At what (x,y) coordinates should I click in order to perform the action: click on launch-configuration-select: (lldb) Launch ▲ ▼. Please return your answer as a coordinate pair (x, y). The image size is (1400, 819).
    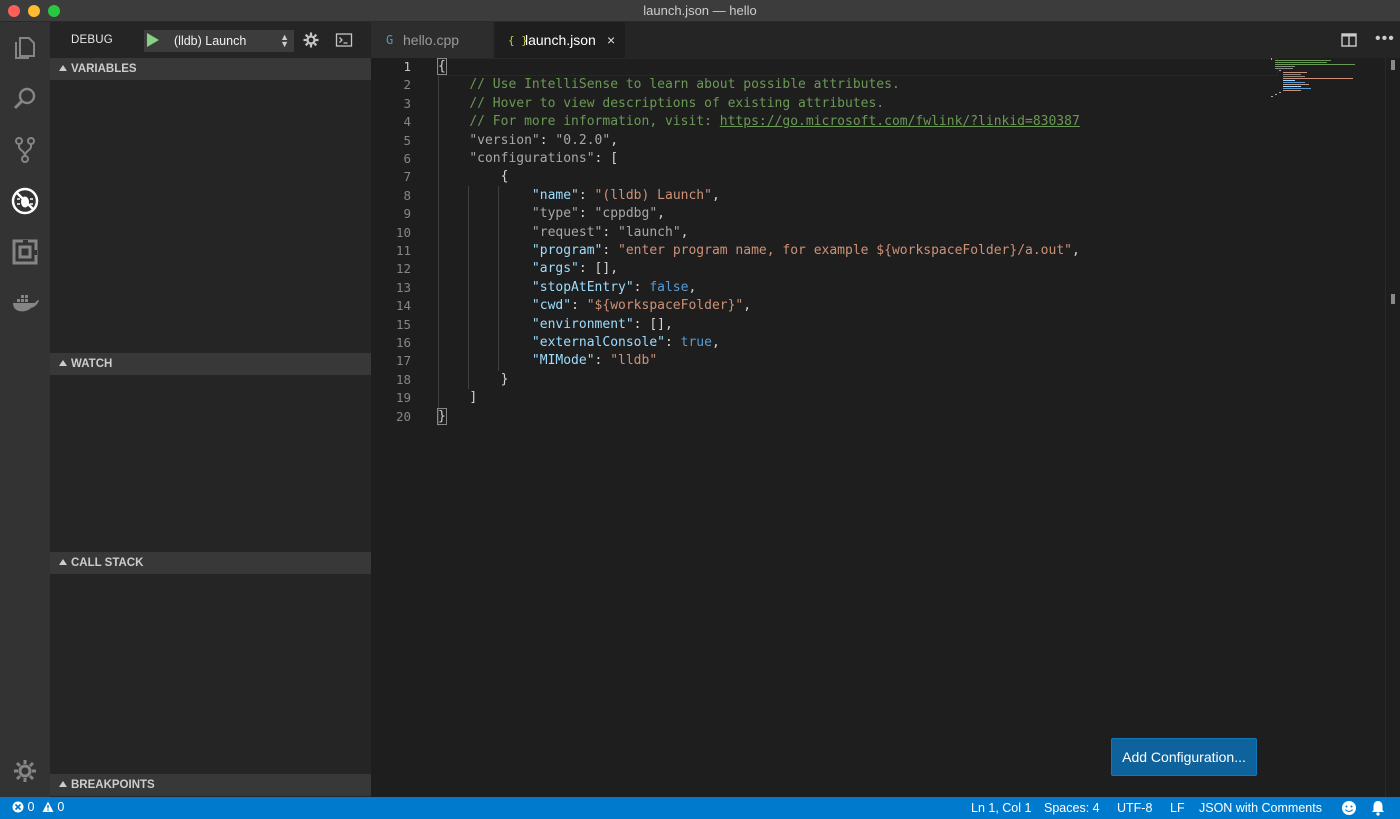
    Looking at the image, I should click on (219, 41).